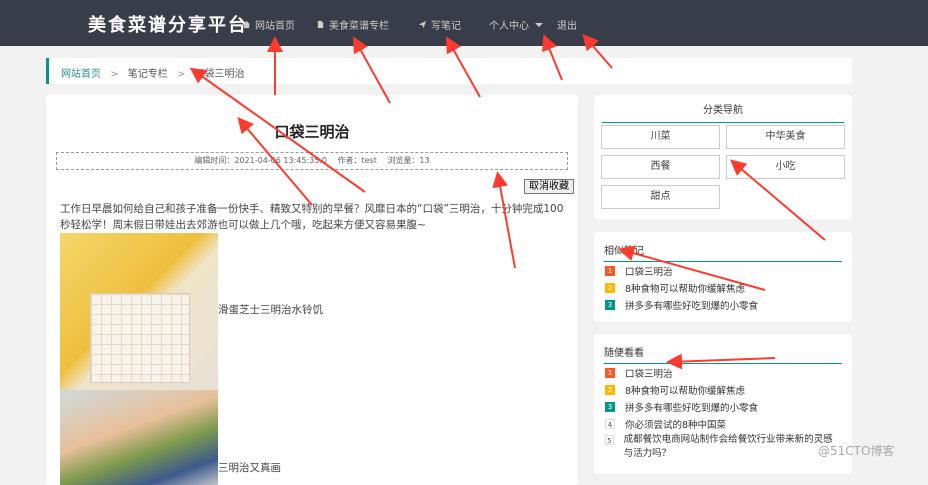 The height and width of the screenshot is (485, 928). What do you see at coordinates (509, 26) in the screenshot?
I see `nav-user-center-label: 个人中心` at bounding box center [509, 26].